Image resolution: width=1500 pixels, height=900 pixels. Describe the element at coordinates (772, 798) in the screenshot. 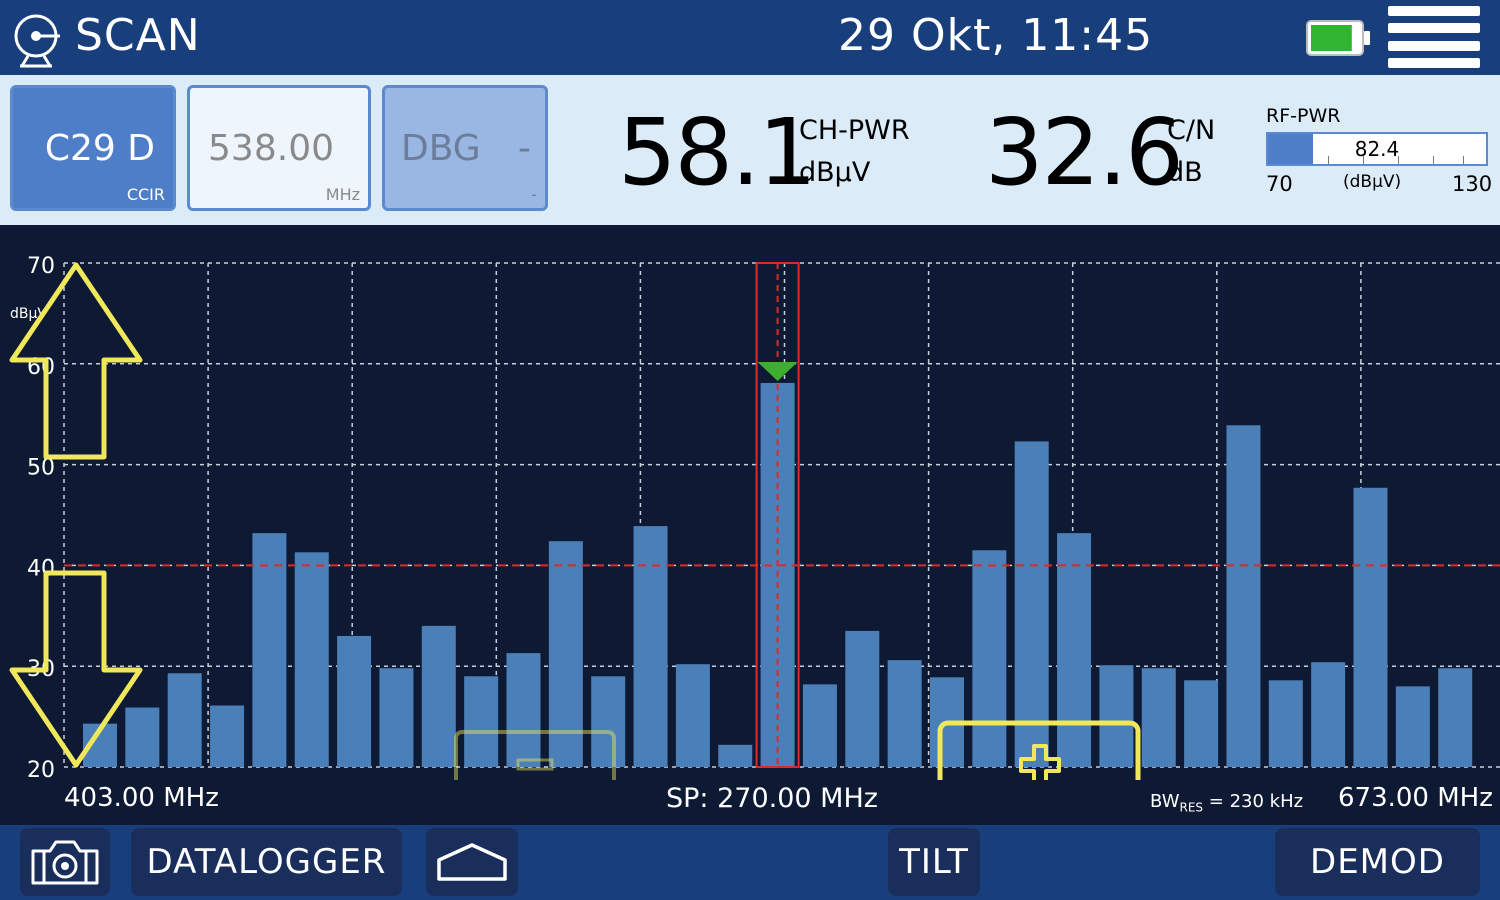

I see `x-axis-span: SP: 270.00 MHz` at that location.